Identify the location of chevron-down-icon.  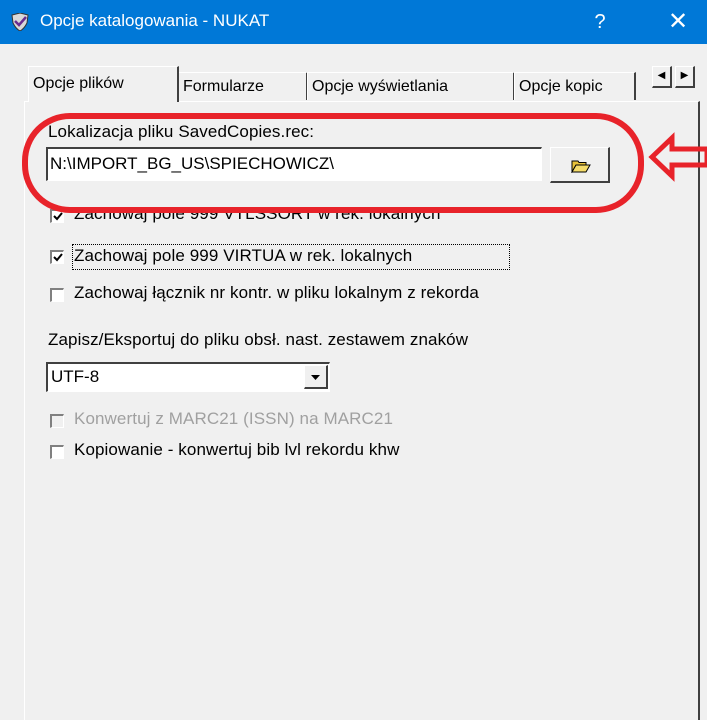
(316, 377).